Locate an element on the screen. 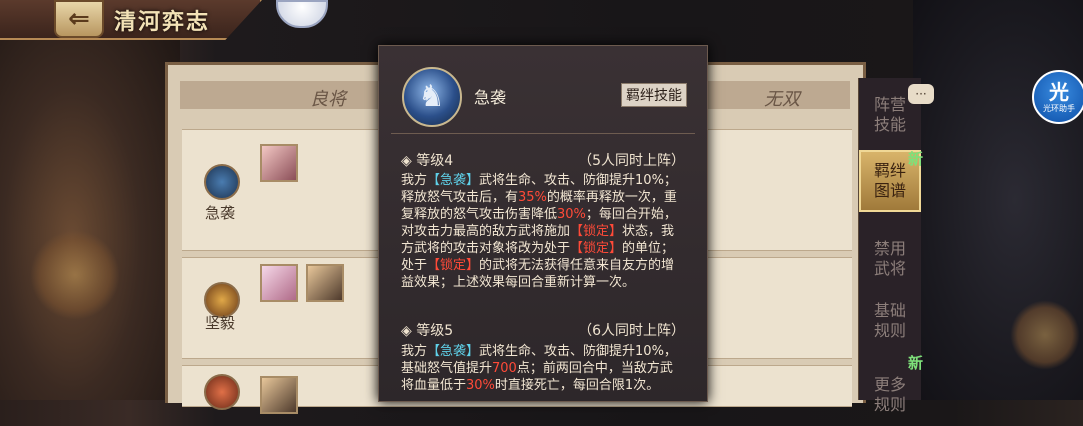 This screenshot has height=426, width=1083. chat-dots: ··· is located at coordinates (921, 94).